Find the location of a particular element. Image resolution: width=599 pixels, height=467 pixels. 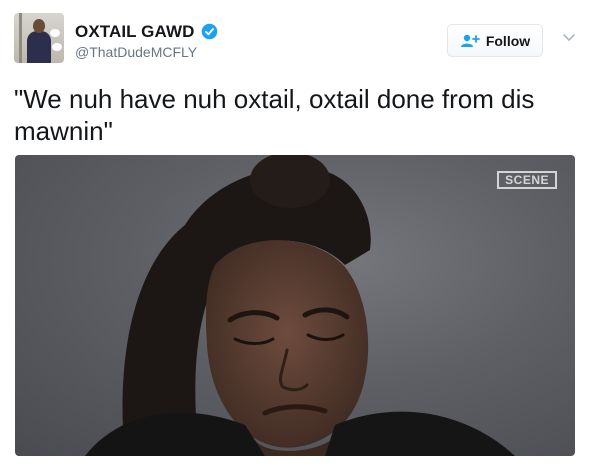

add-user-icon is located at coordinates (470, 40).